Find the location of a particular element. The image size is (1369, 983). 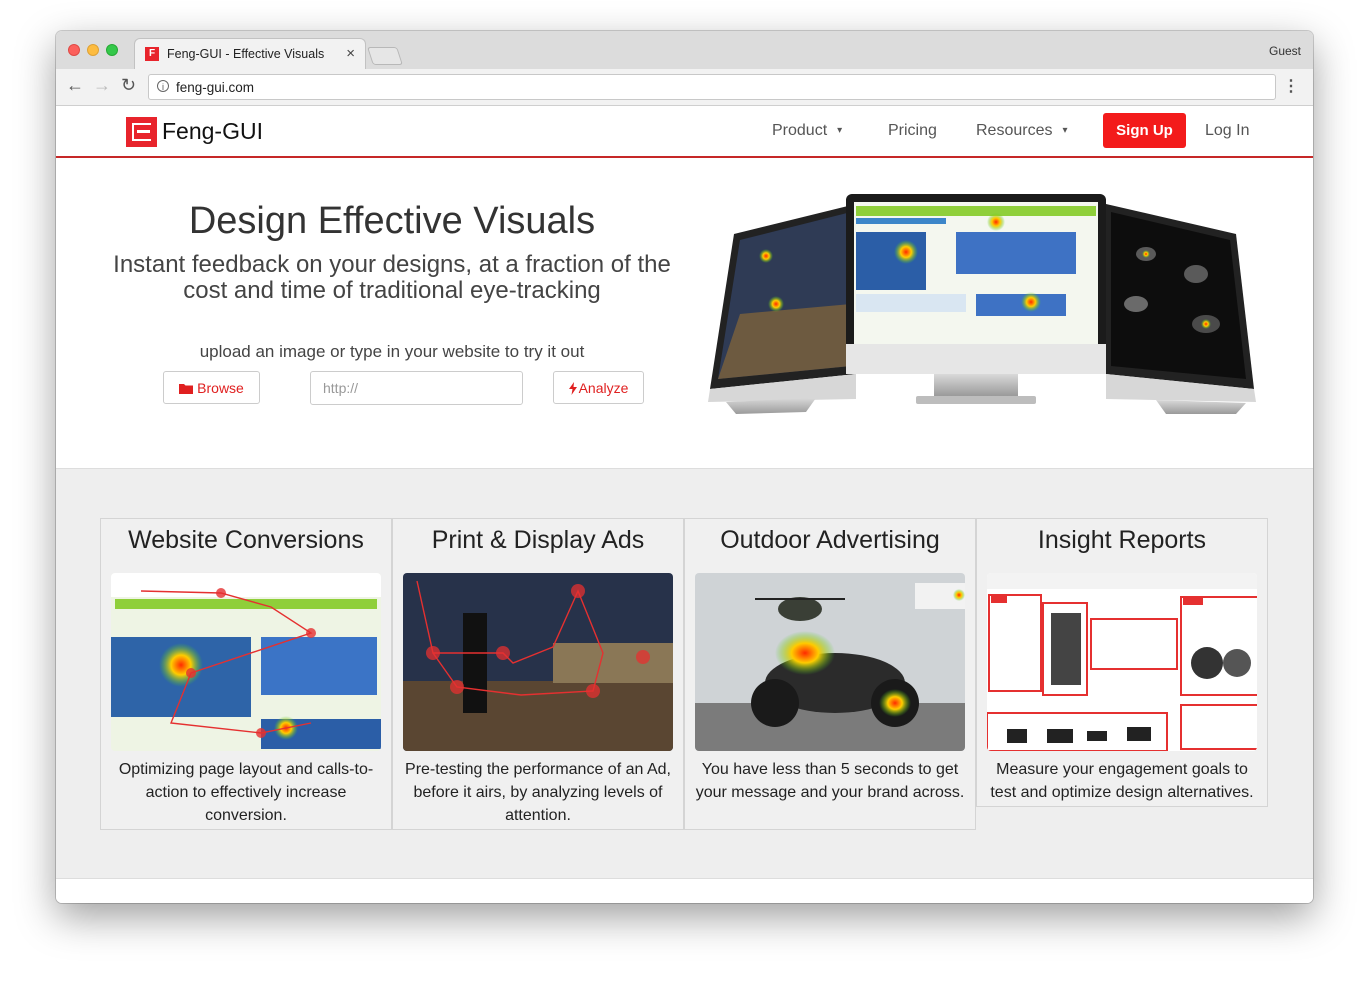

browse-button: Browse is located at coordinates (211, 387).